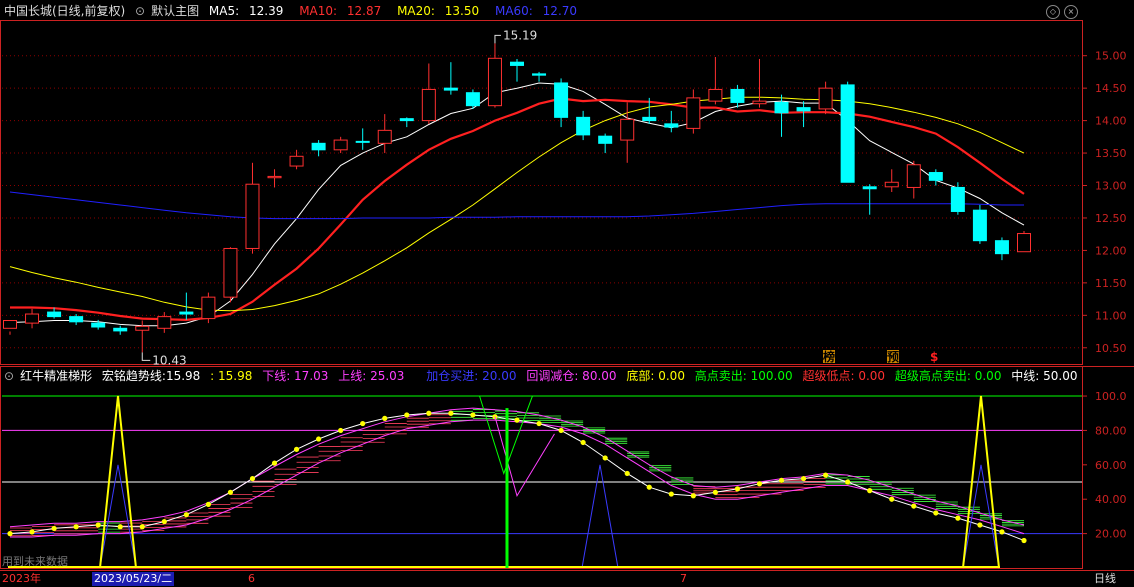 The width and height of the screenshot is (1134, 587). What do you see at coordinates (1071, 12) in the screenshot?
I see `close-chart-icon: ×` at bounding box center [1071, 12].